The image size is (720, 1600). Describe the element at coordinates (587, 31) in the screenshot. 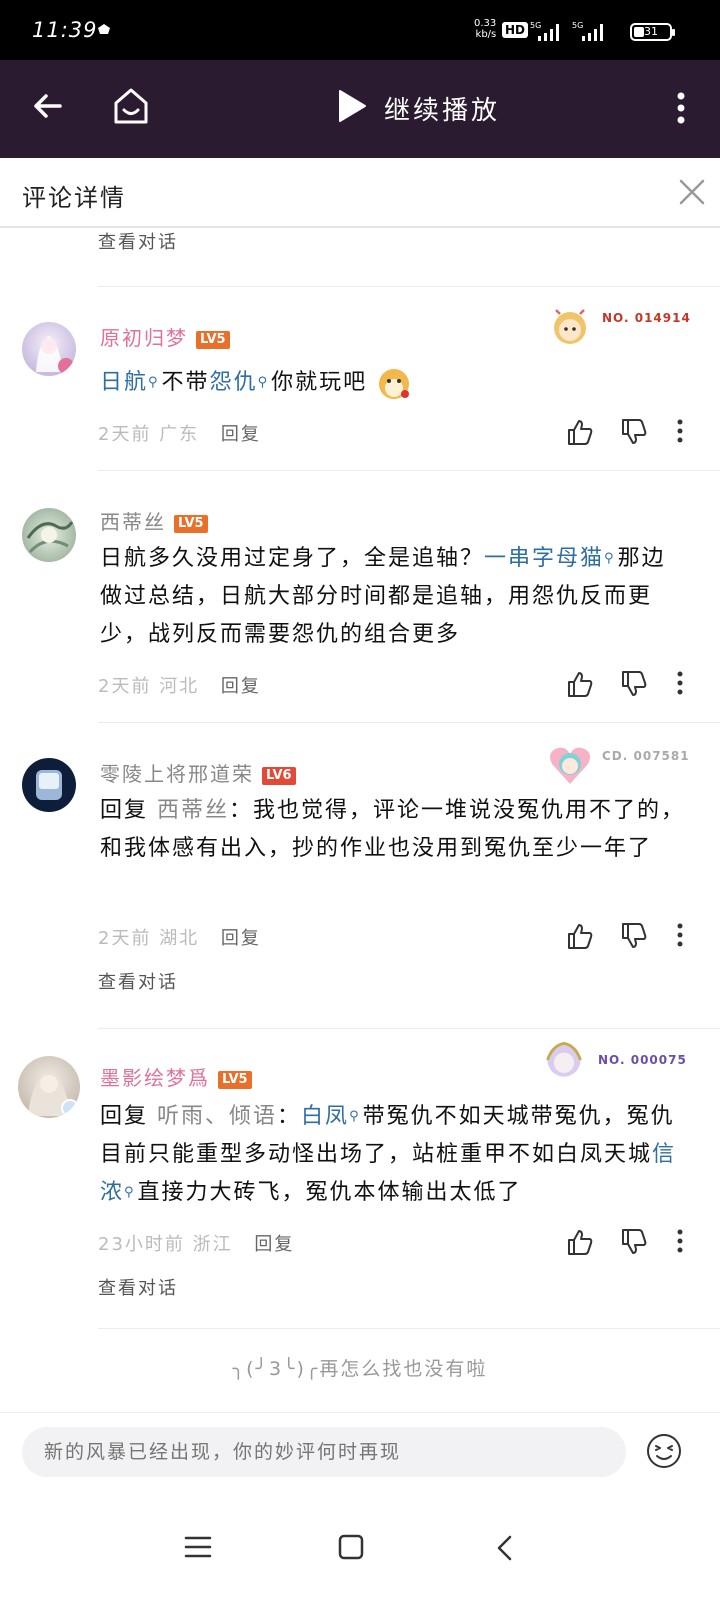

I see `signal-icon-2: 5G` at that location.